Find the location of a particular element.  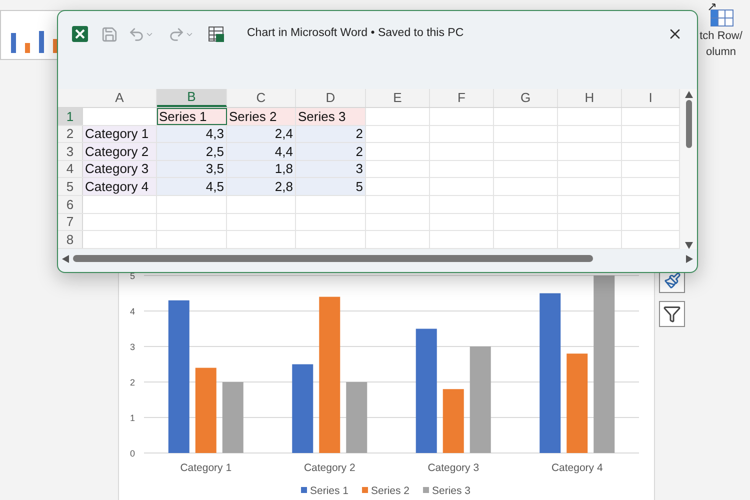

table-cell: Category 2 is located at coordinates (120, 151).